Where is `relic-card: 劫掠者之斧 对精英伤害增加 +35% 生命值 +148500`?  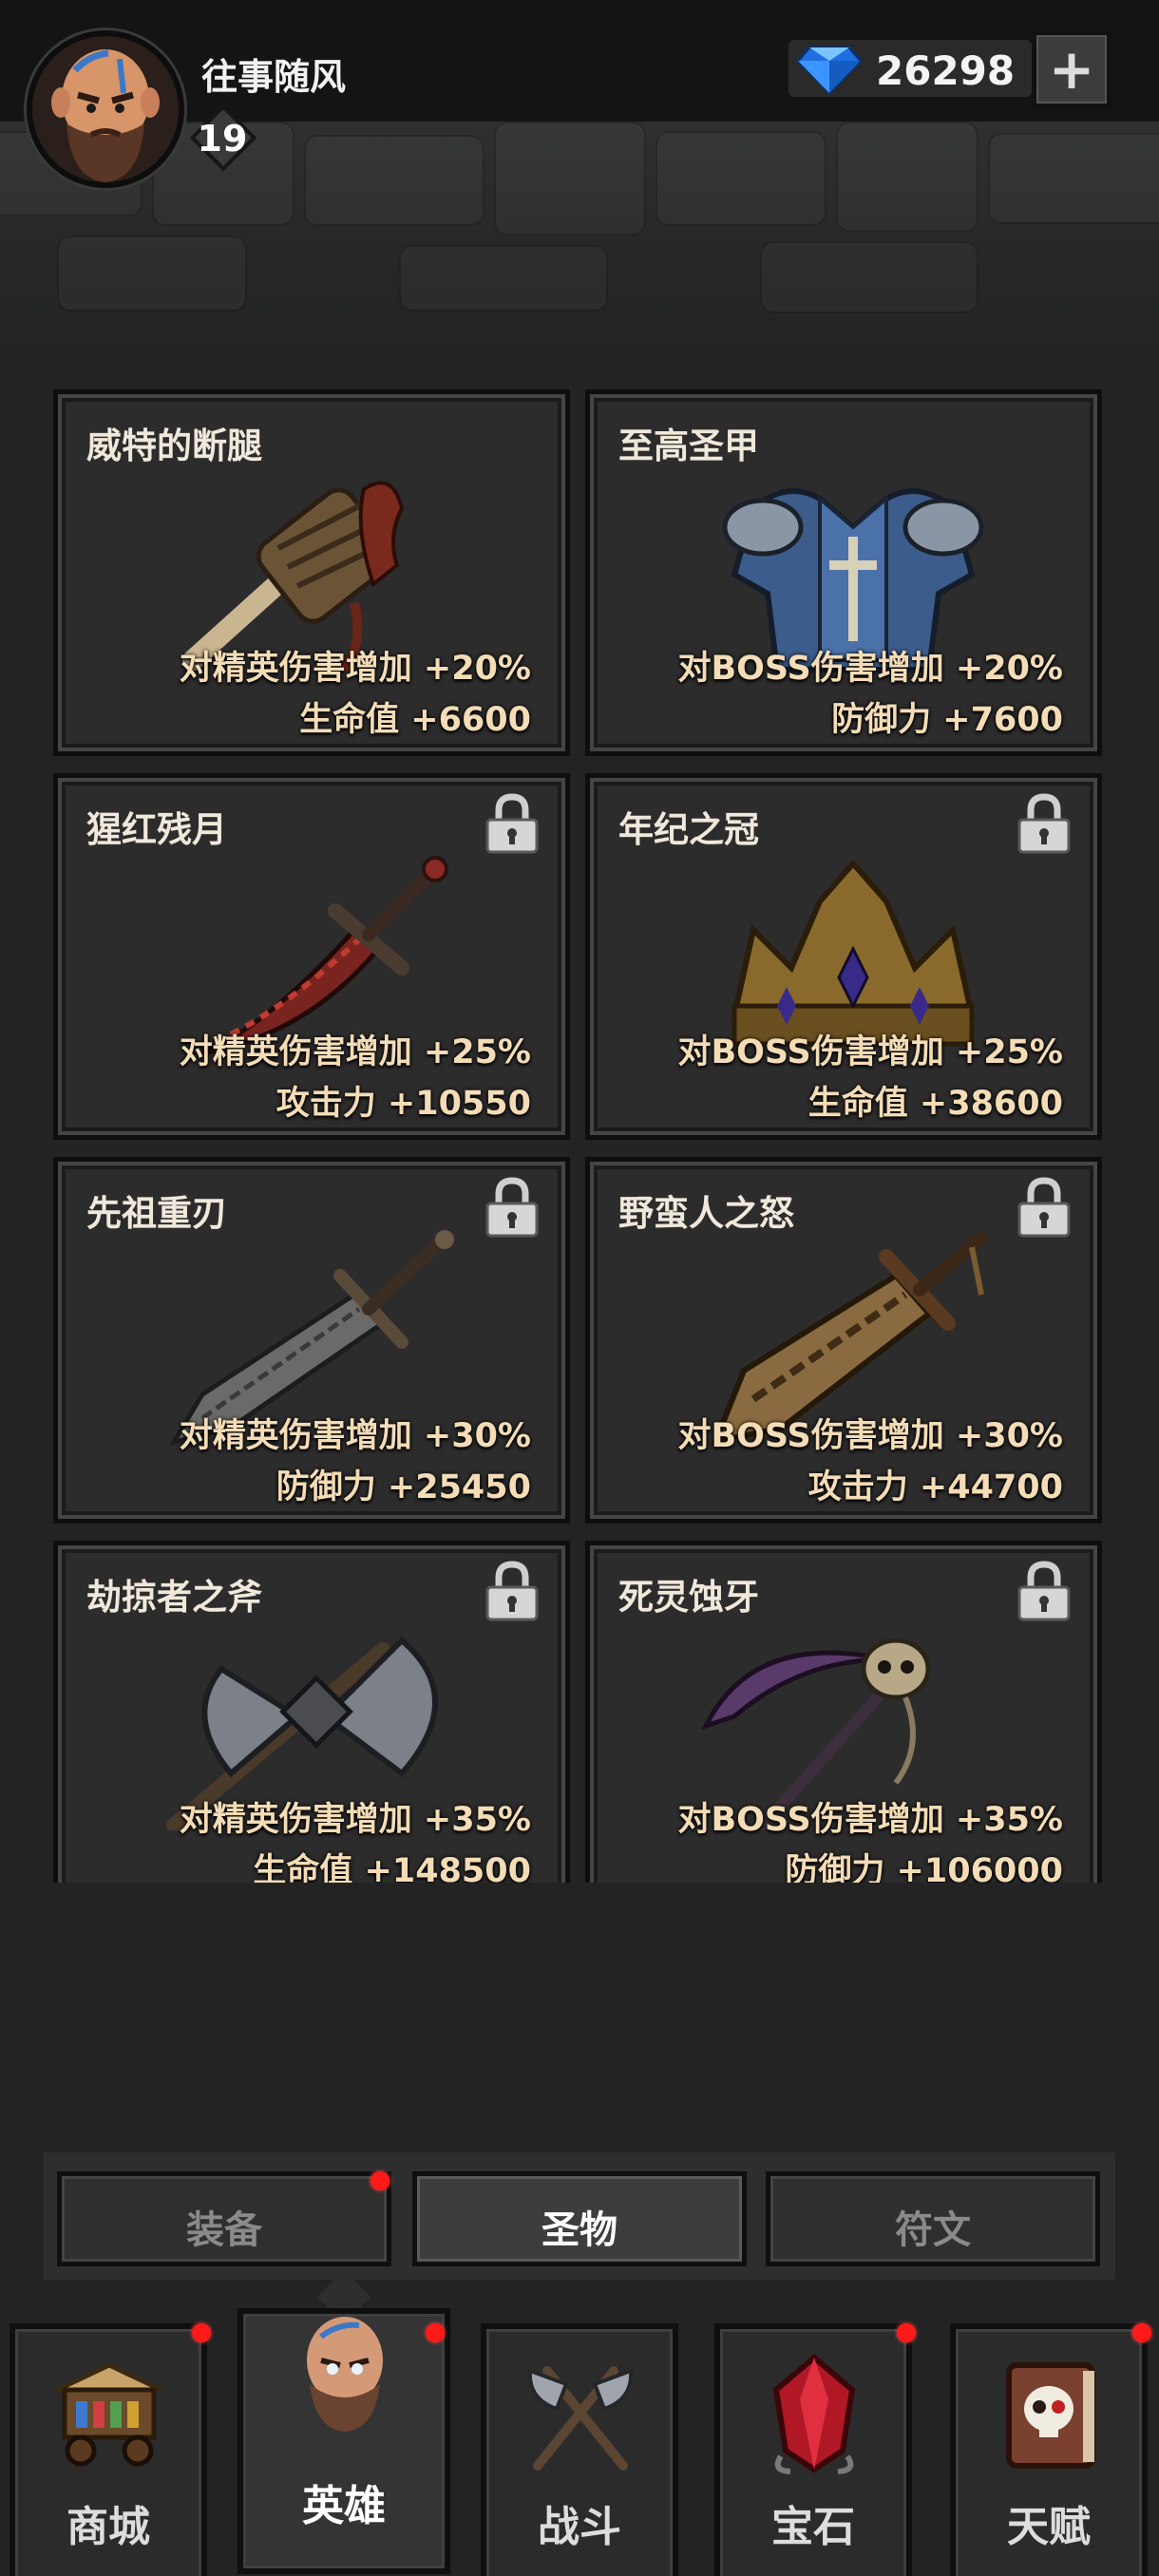 relic-card: 劫掠者之斧 对精英伤害增加 +35% 生命值 +148500 is located at coordinates (311, 1712).